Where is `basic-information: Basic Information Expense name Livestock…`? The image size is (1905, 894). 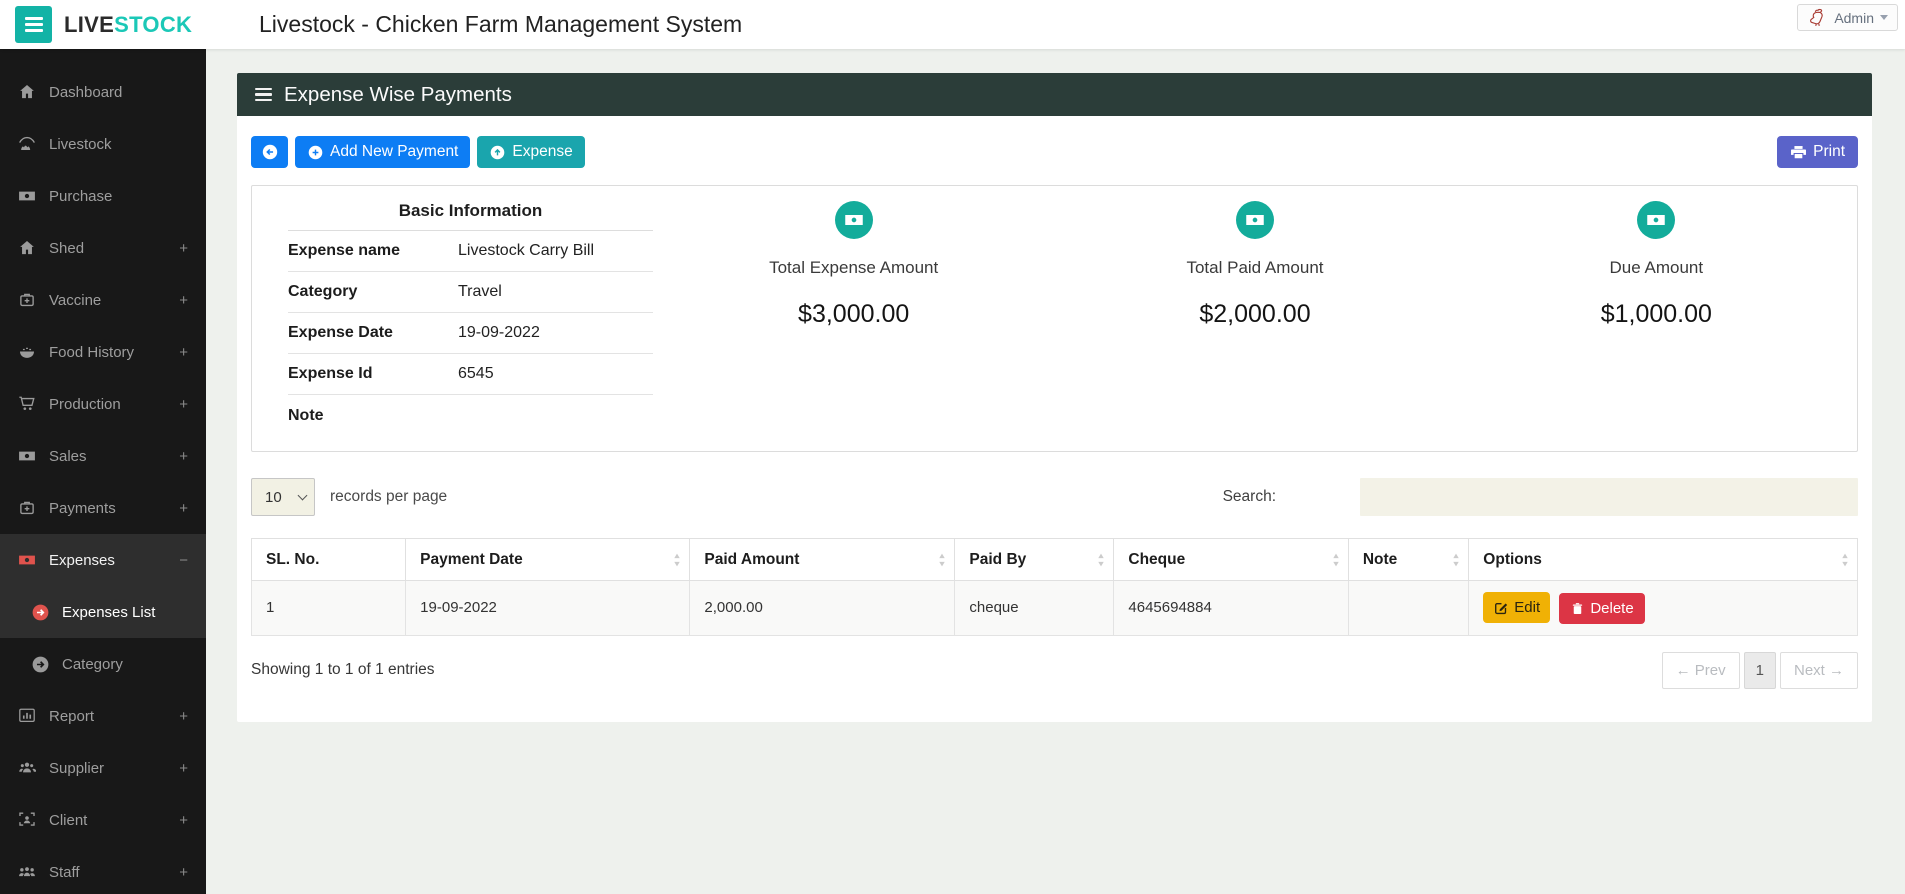 basic-information: Basic Information Expense name Livestock… is located at coordinates (452, 318).